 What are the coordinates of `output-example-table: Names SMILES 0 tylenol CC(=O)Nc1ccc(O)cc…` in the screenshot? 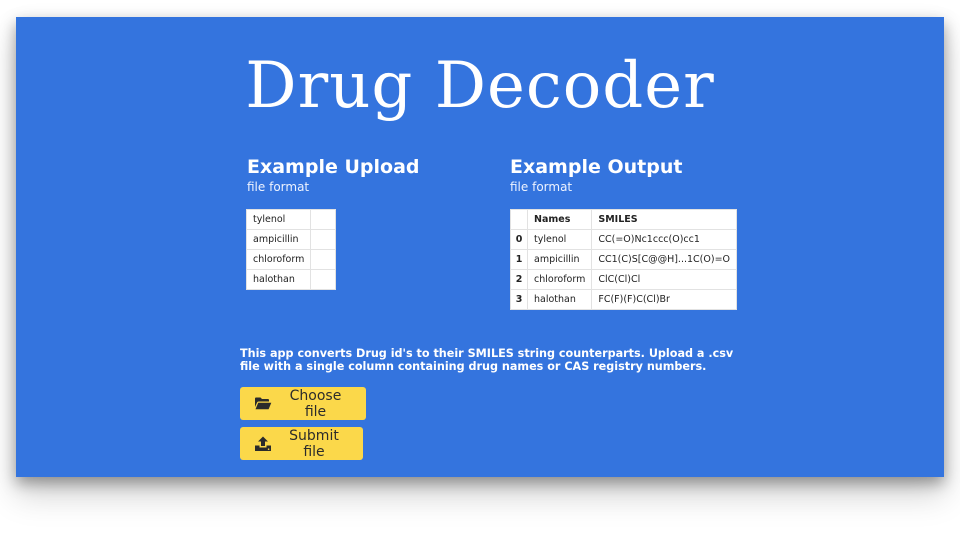 It's located at (624, 259).